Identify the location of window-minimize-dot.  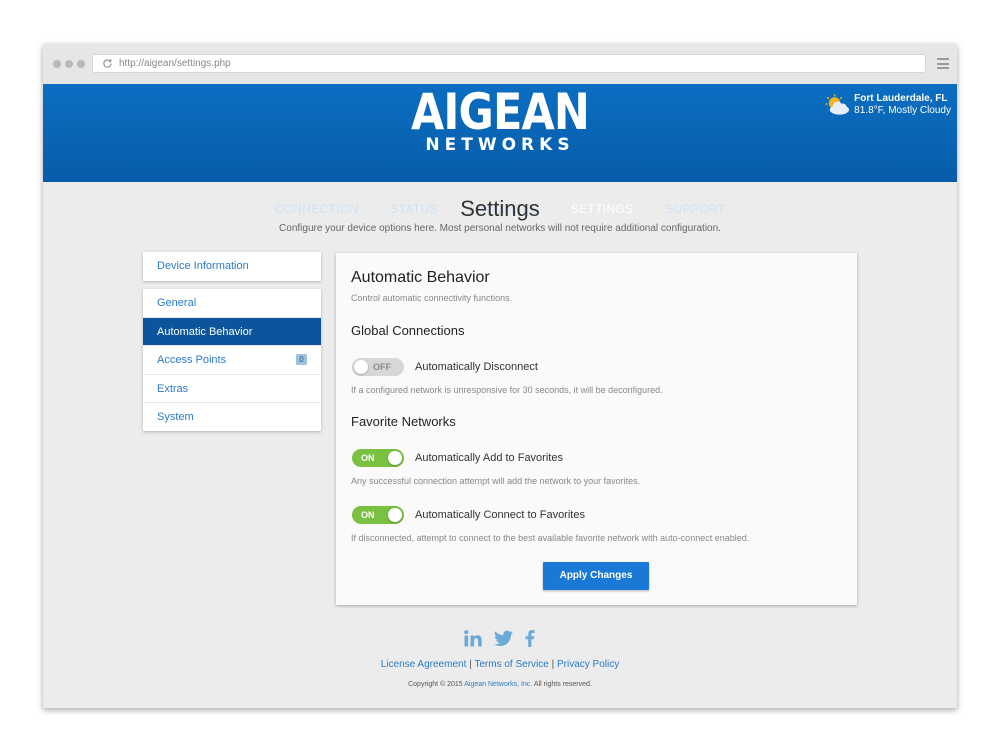
(69, 64).